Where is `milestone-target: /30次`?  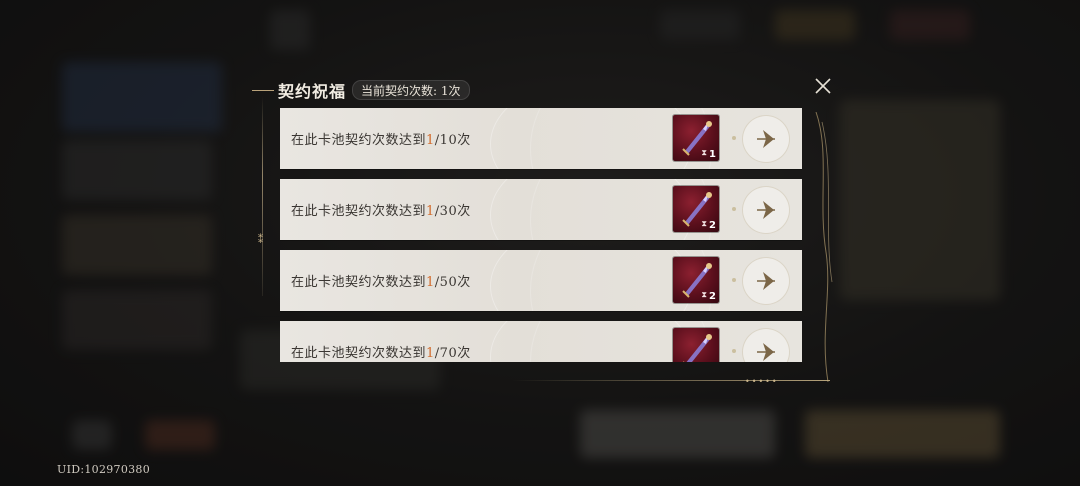
milestone-target: /30次 is located at coordinates (452, 211).